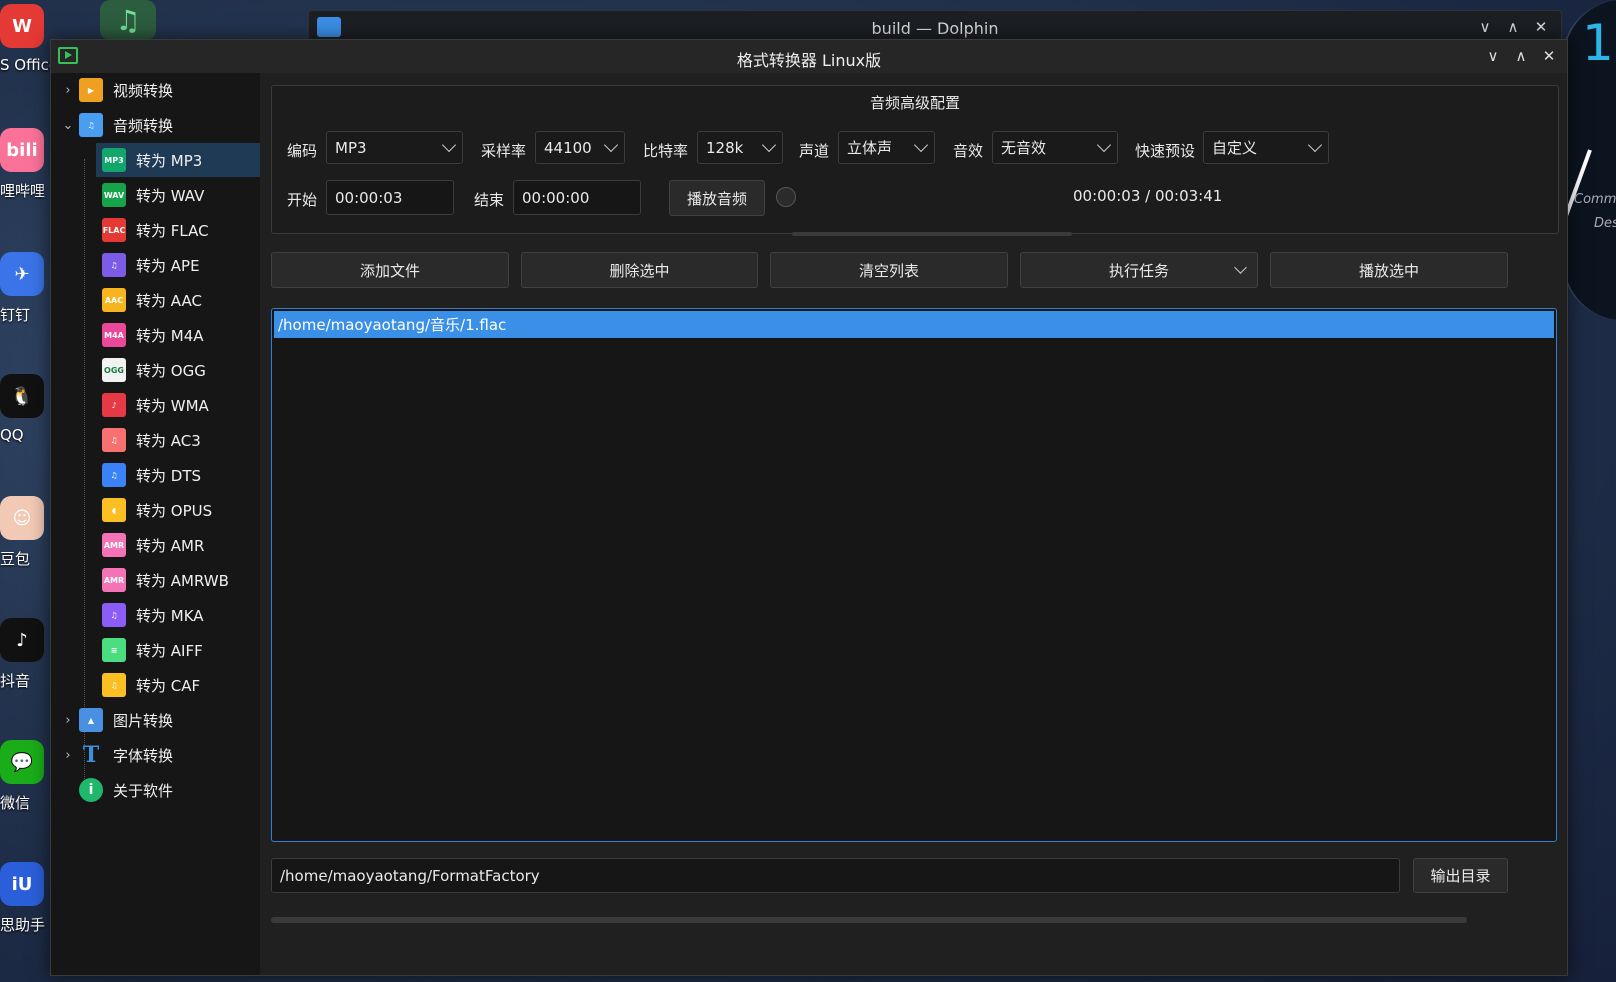 Image resolution: width=1616 pixels, height=982 pixels. I want to click on doubao-icon: ☺, so click(22, 518).